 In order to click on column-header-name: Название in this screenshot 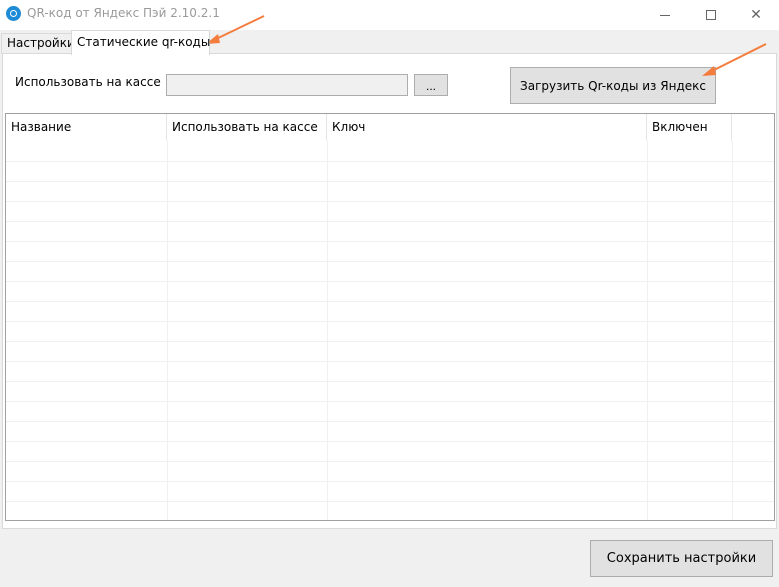, I will do `click(86, 127)`.